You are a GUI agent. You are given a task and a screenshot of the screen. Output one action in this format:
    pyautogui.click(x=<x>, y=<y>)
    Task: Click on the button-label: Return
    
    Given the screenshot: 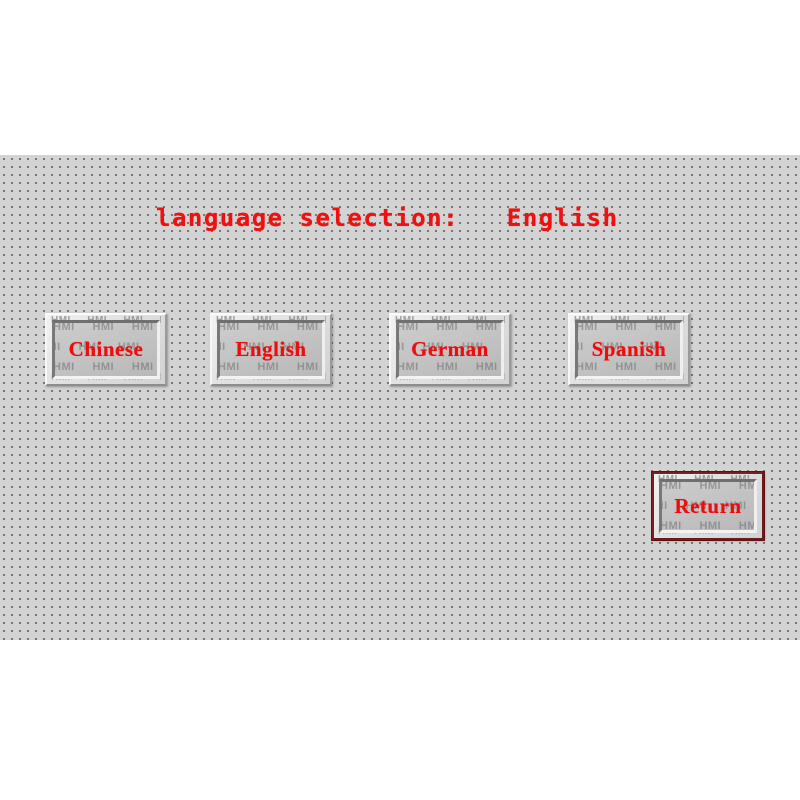 What is the action you would take?
    pyautogui.click(x=708, y=505)
    